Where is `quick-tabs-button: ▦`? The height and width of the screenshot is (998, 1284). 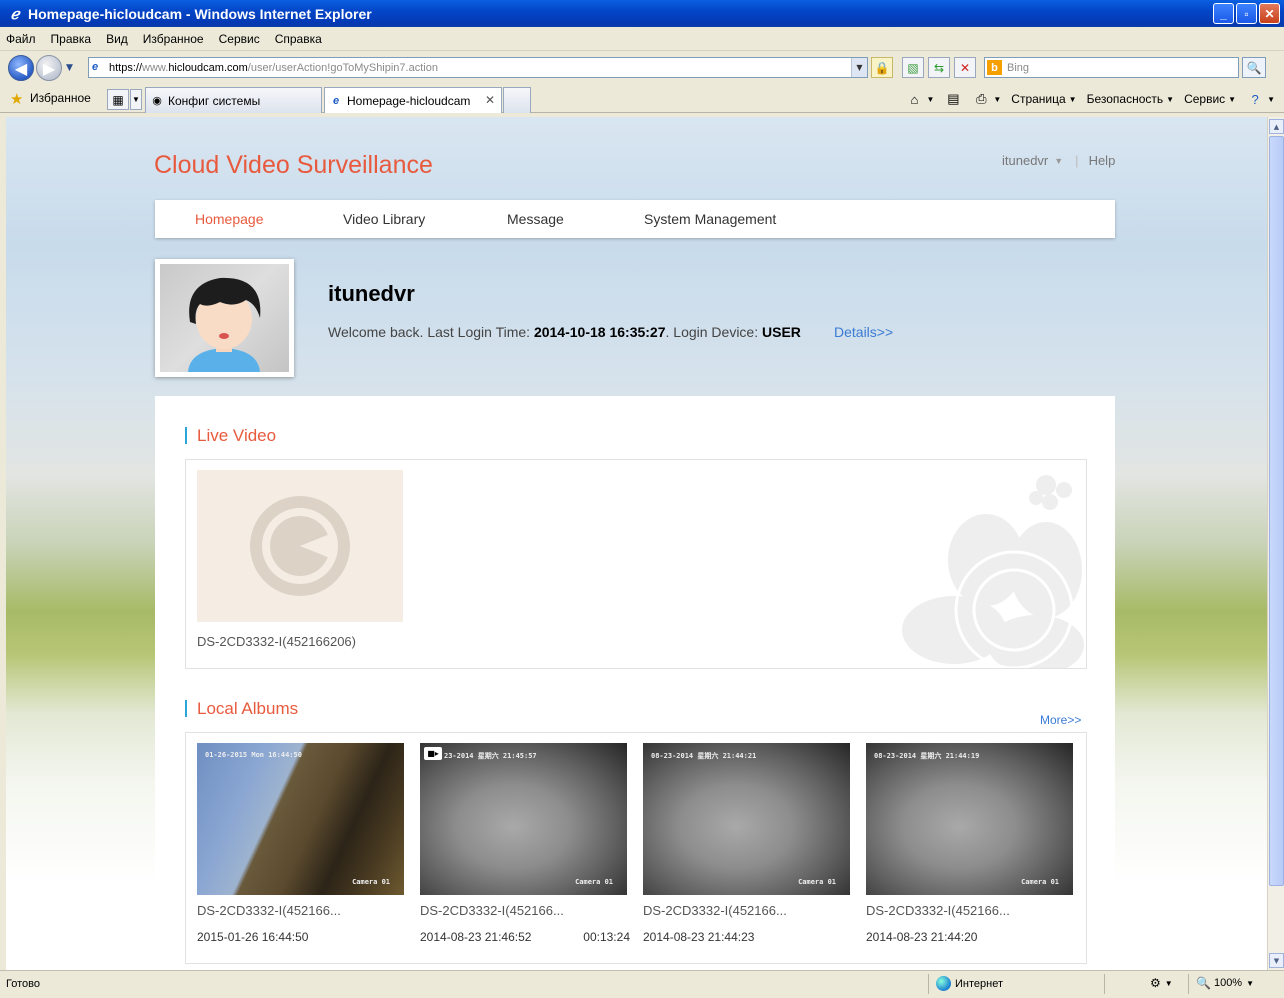 quick-tabs-button: ▦ is located at coordinates (118, 99).